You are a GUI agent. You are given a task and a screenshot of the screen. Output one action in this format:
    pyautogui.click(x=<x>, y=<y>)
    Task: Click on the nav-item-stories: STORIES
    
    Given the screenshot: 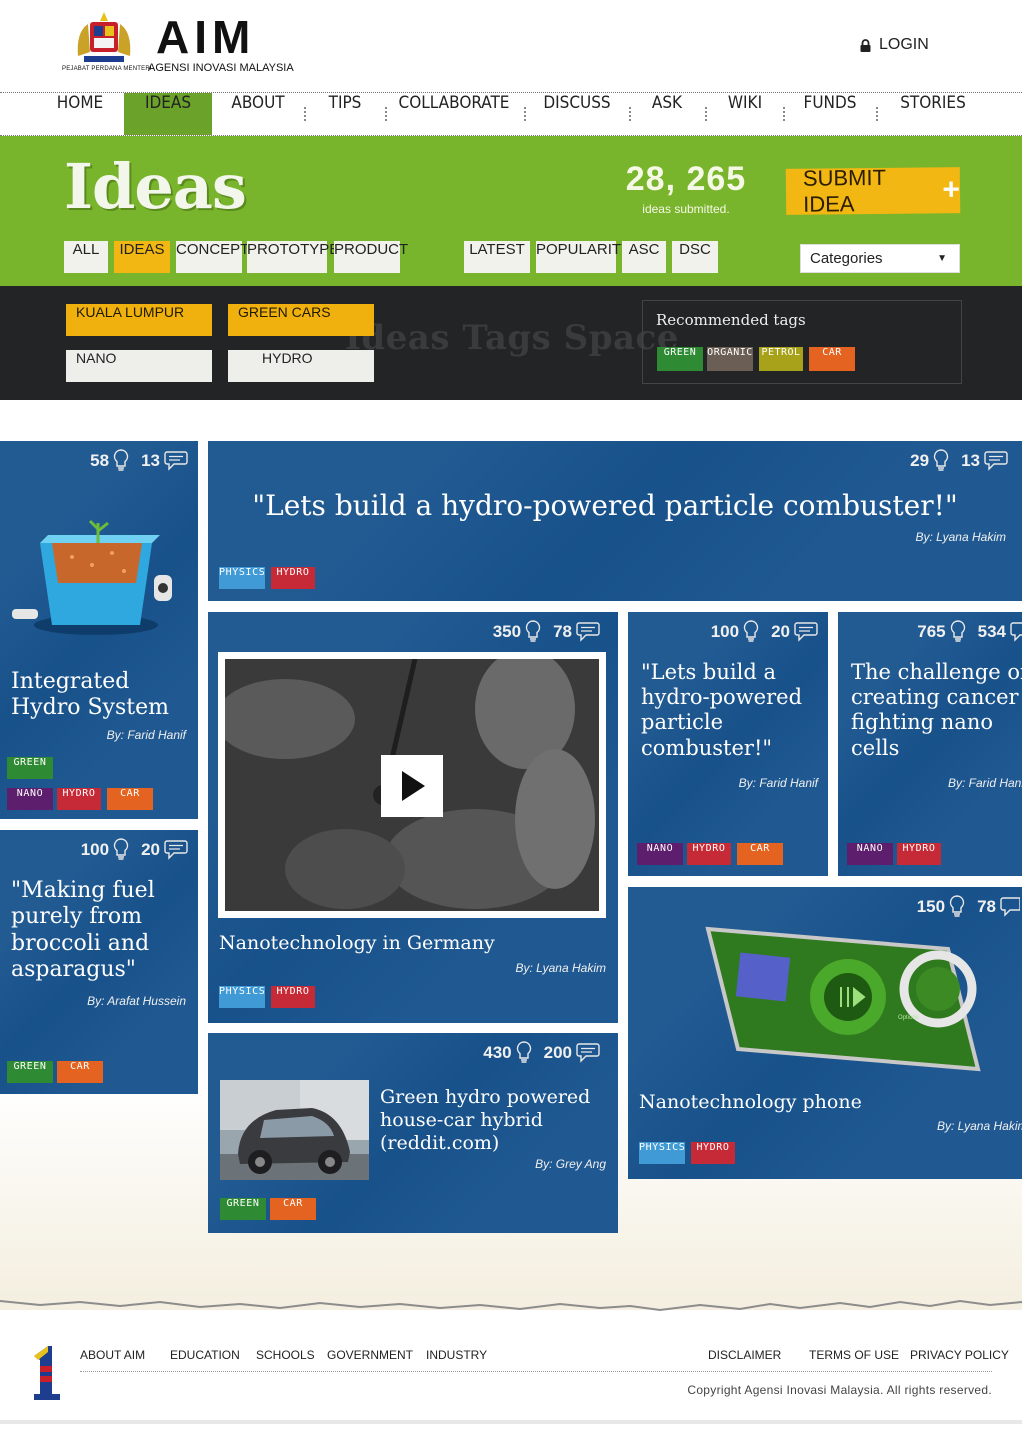 What is the action you would take?
    pyautogui.click(x=933, y=114)
    